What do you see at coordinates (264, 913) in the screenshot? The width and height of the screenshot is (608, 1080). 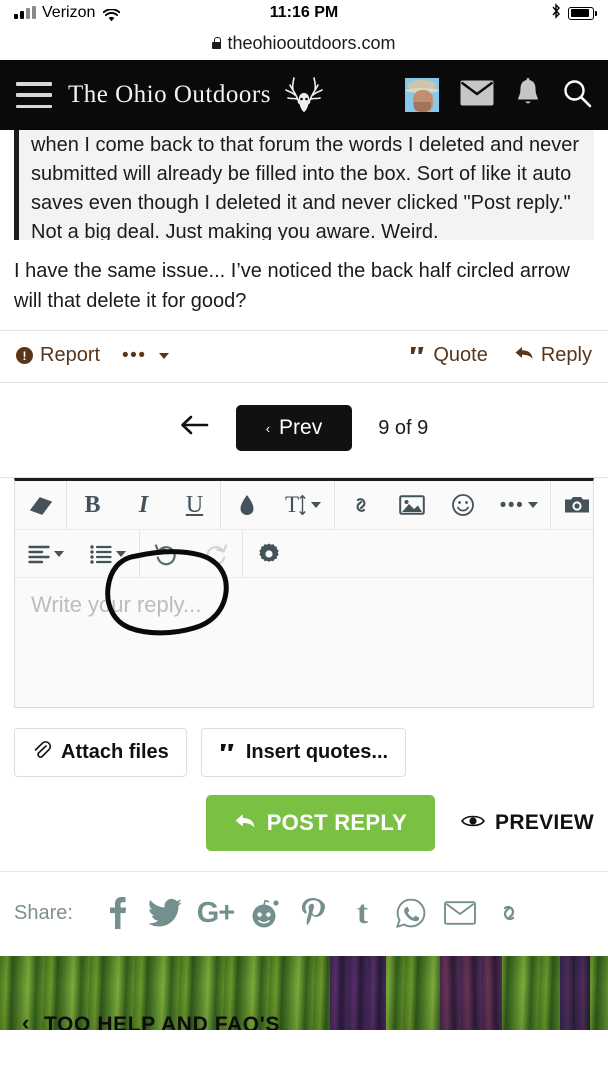 I see `reddit-icon` at bounding box center [264, 913].